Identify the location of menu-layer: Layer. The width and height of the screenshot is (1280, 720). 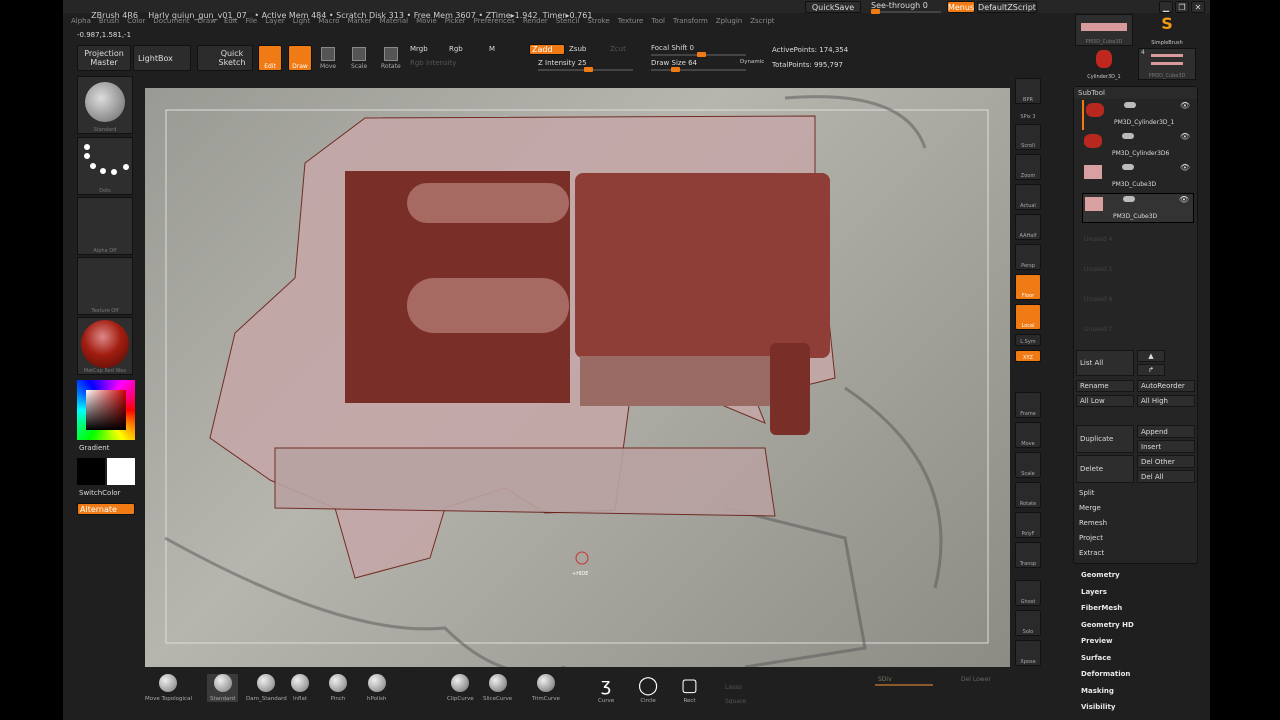
(275, 21).